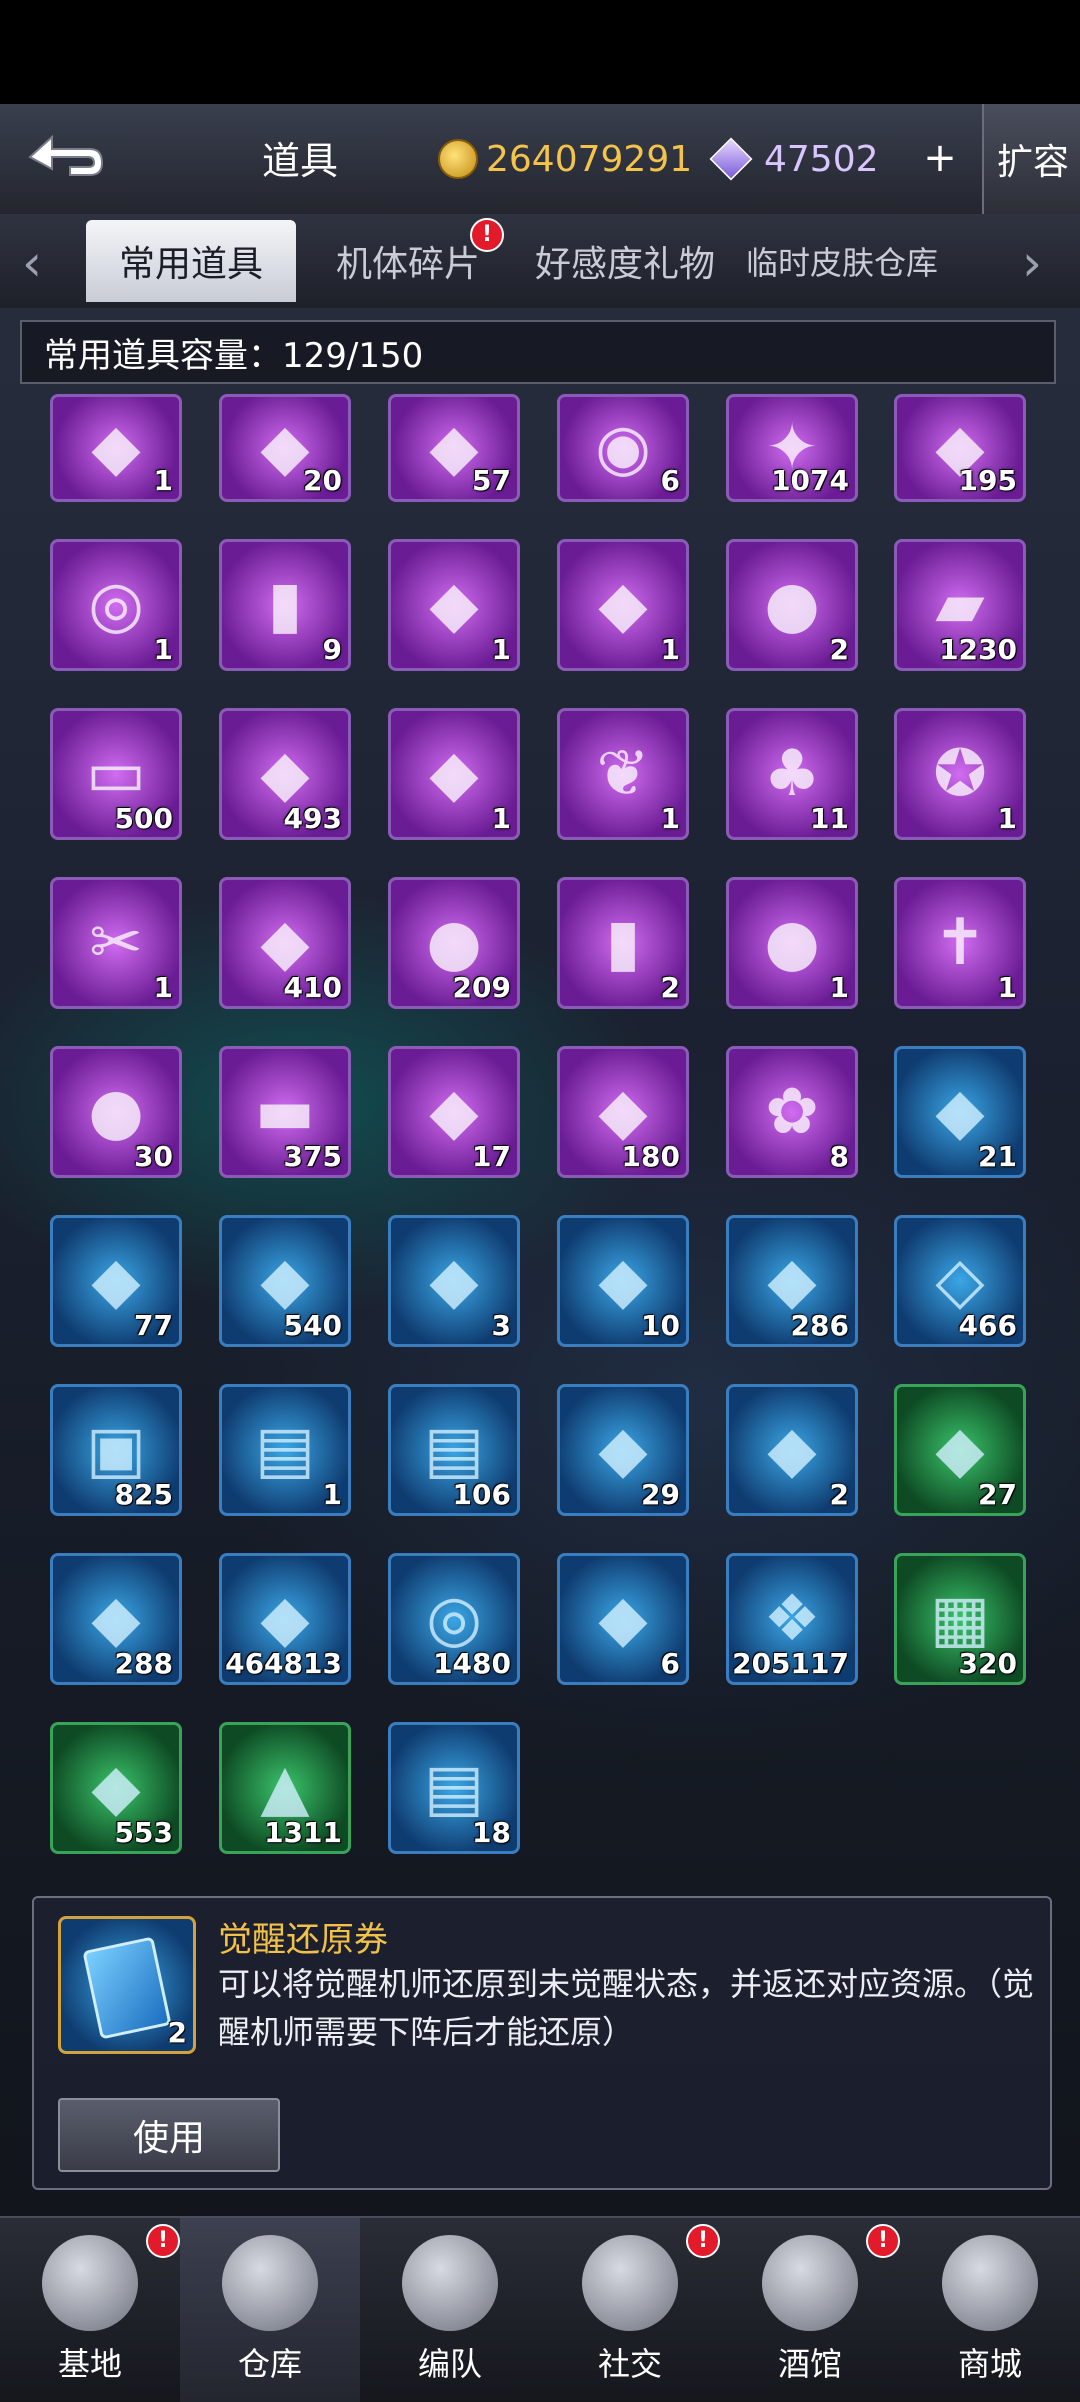  I want to click on inventory-item: ◆ 464813, so click(285, 1619).